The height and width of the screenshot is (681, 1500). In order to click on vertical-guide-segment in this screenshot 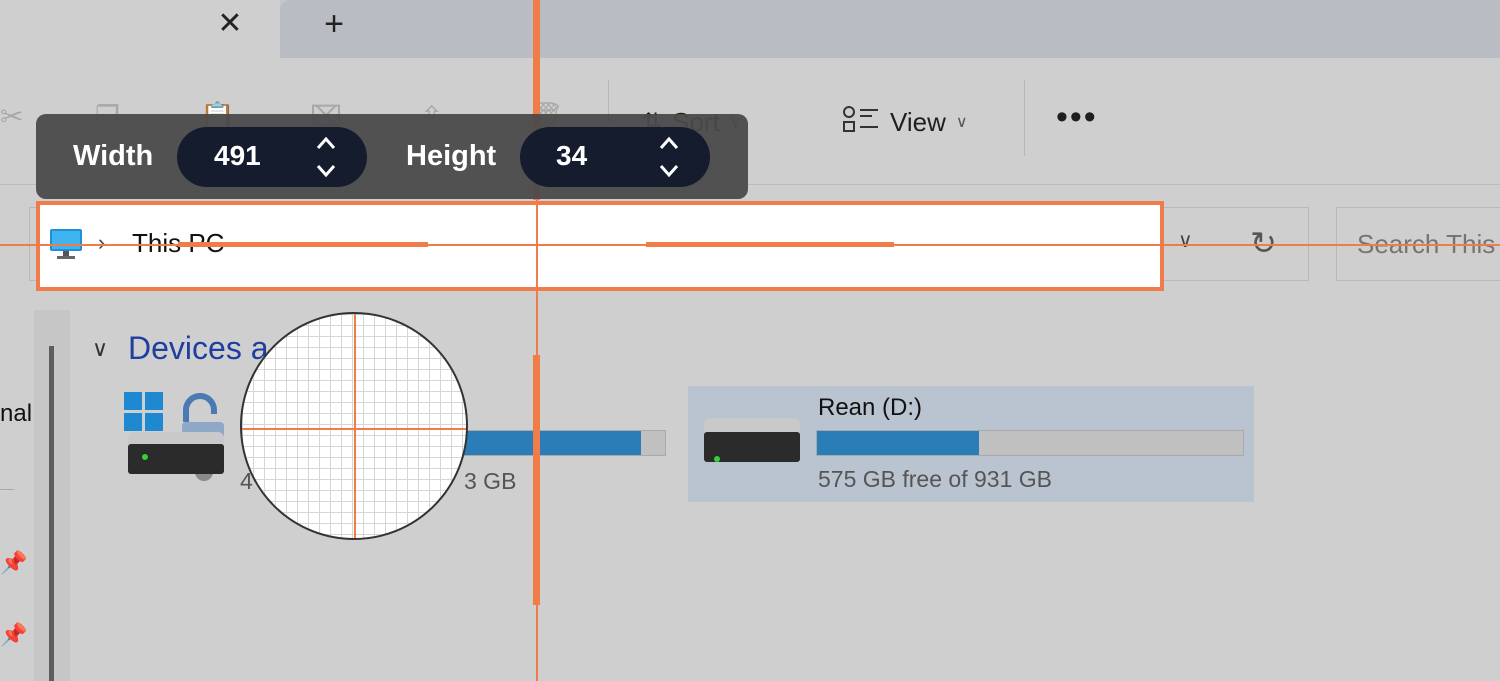, I will do `click(536, 480)`.